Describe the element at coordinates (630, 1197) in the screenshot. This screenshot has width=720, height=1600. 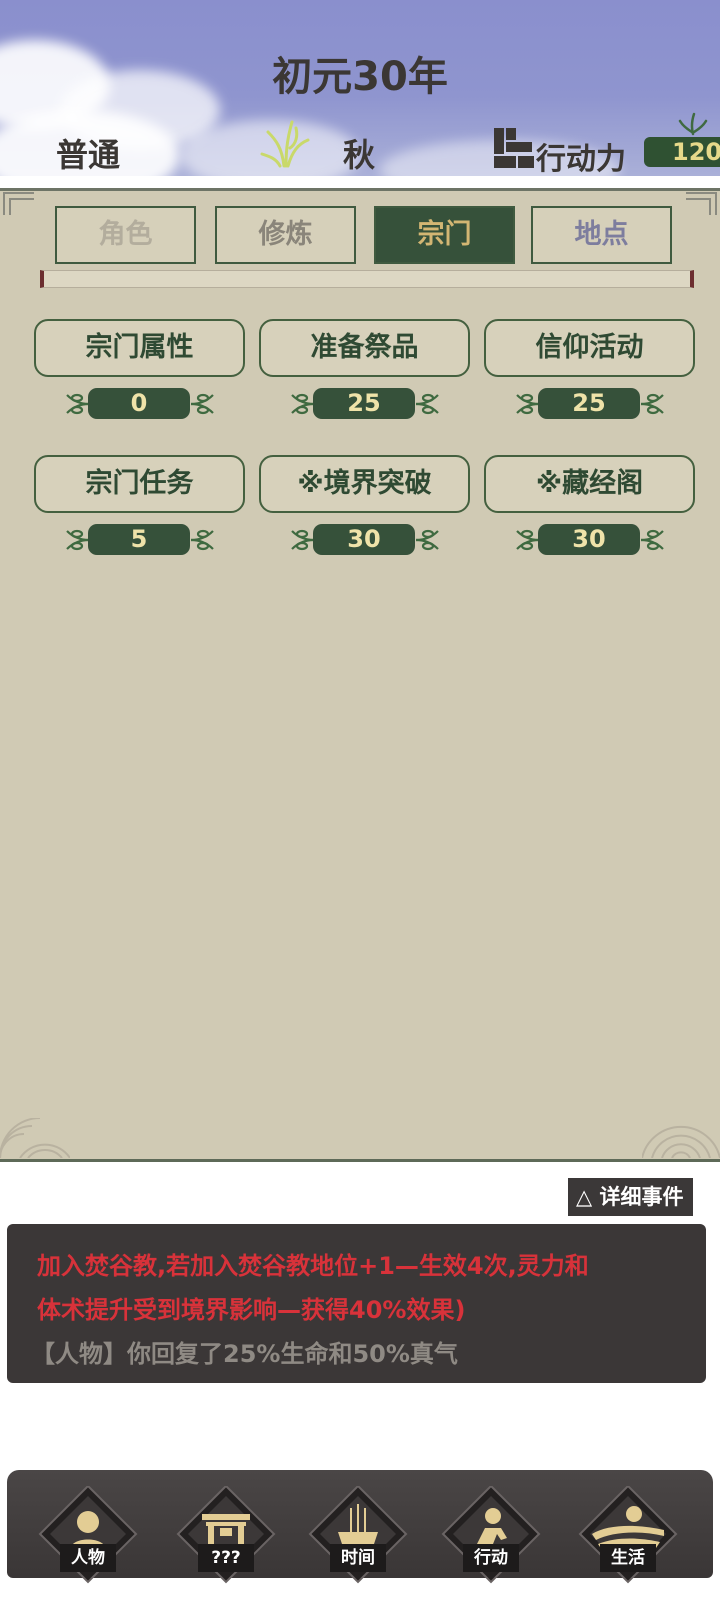
I see `detail-events-button: △ 详细事件` at that location.